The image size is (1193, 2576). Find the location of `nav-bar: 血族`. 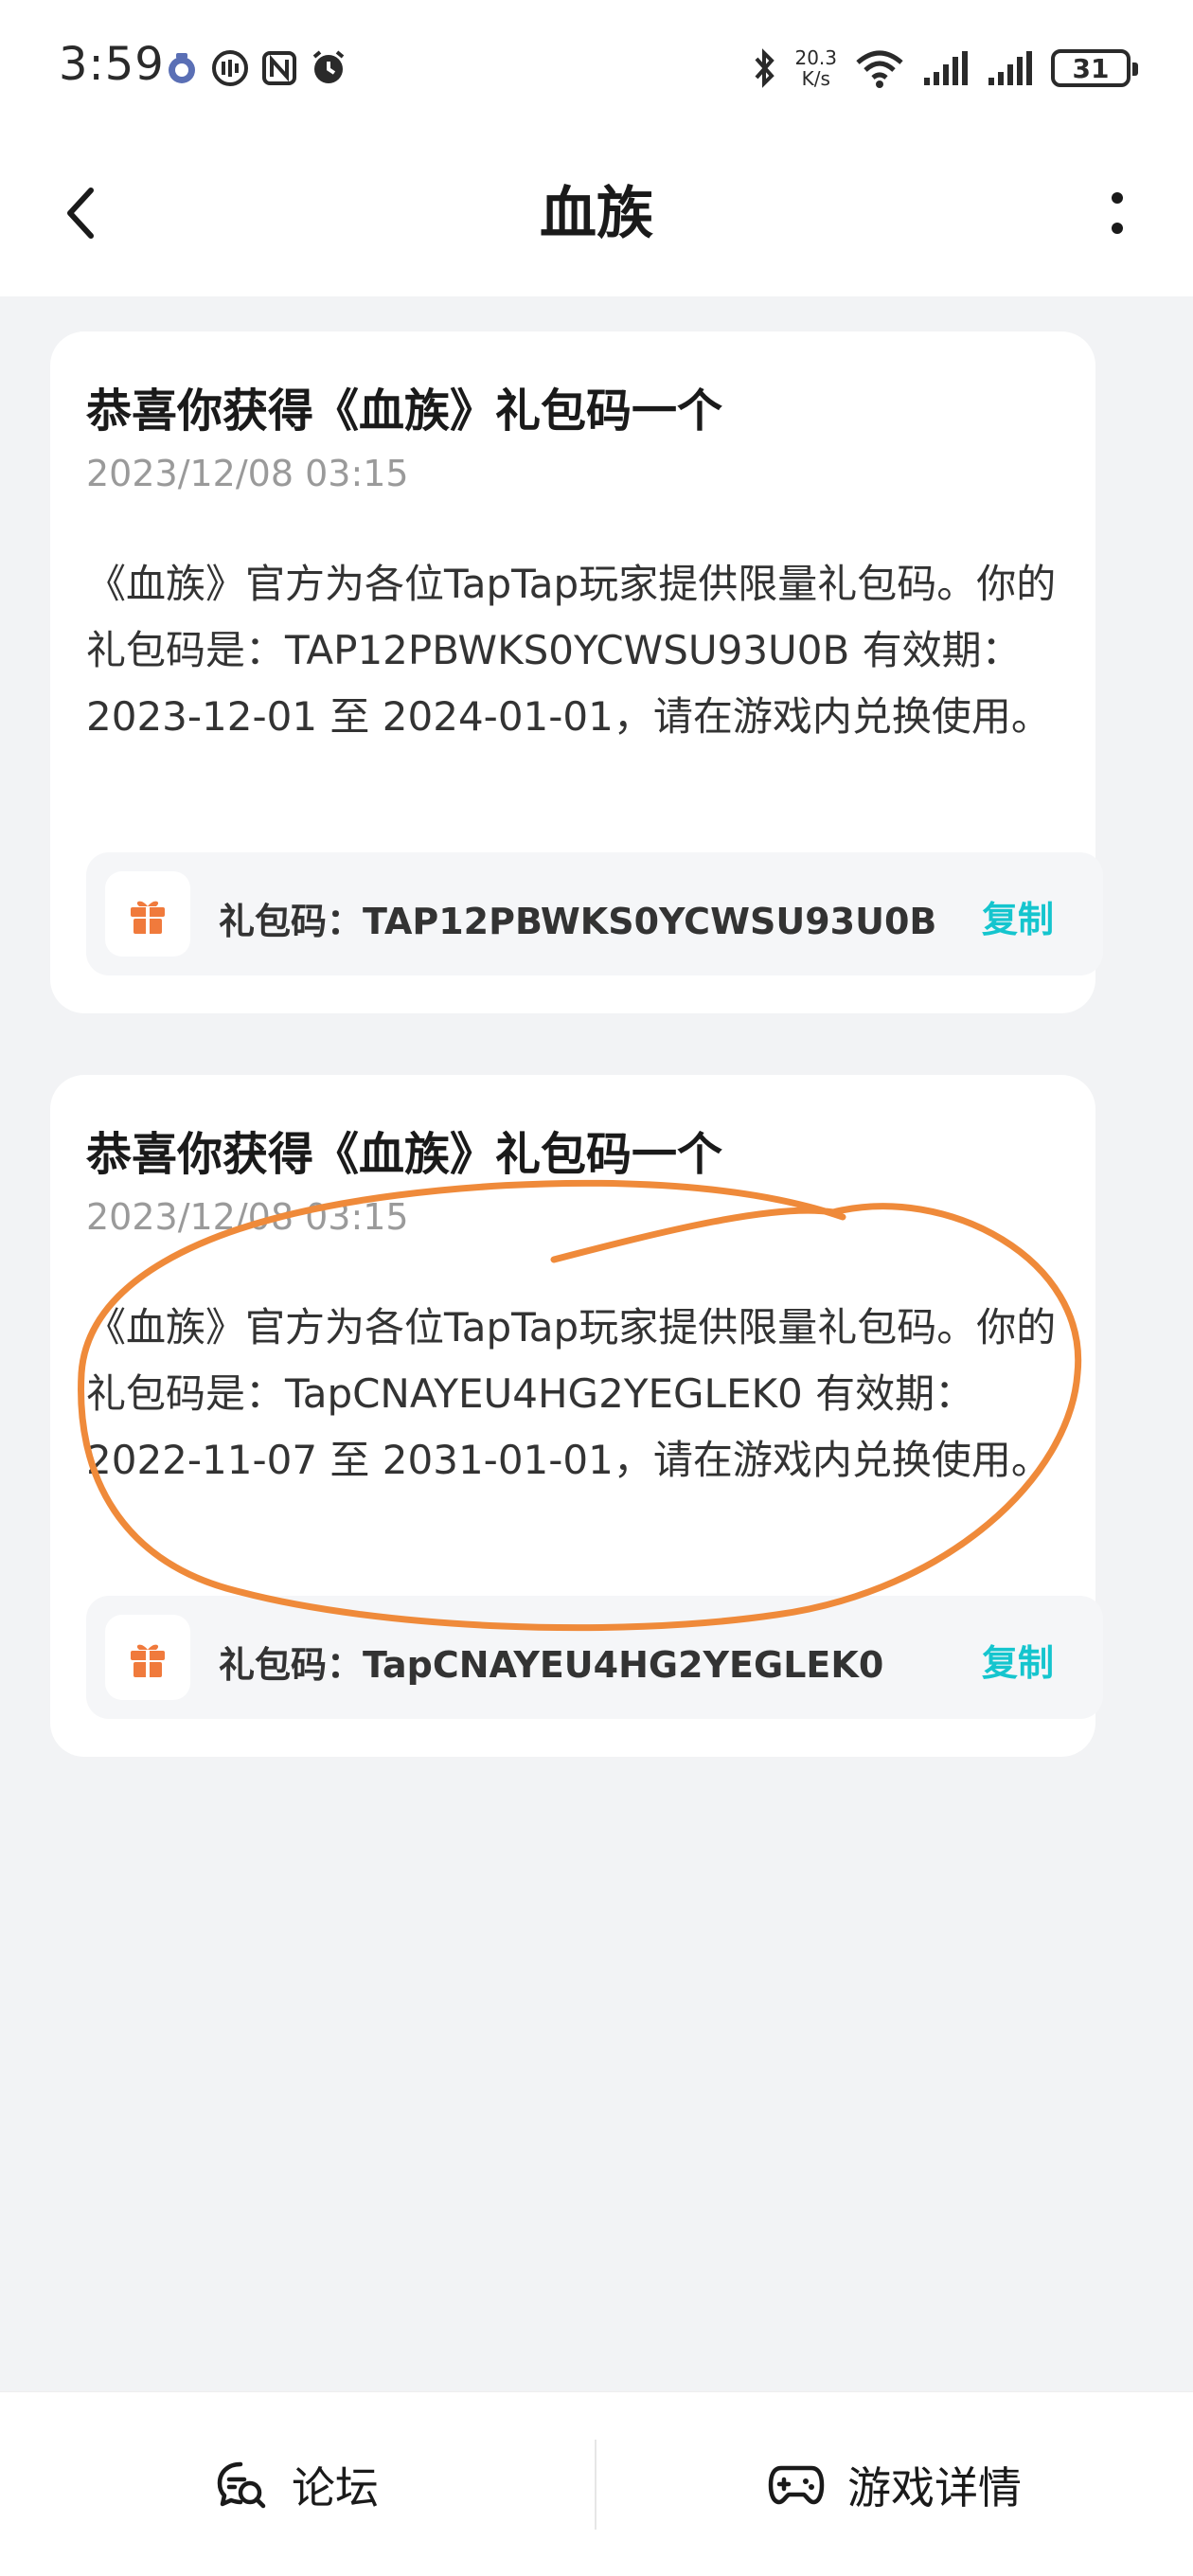

nav-bar: 血族 is located at coordinates (596, 216).